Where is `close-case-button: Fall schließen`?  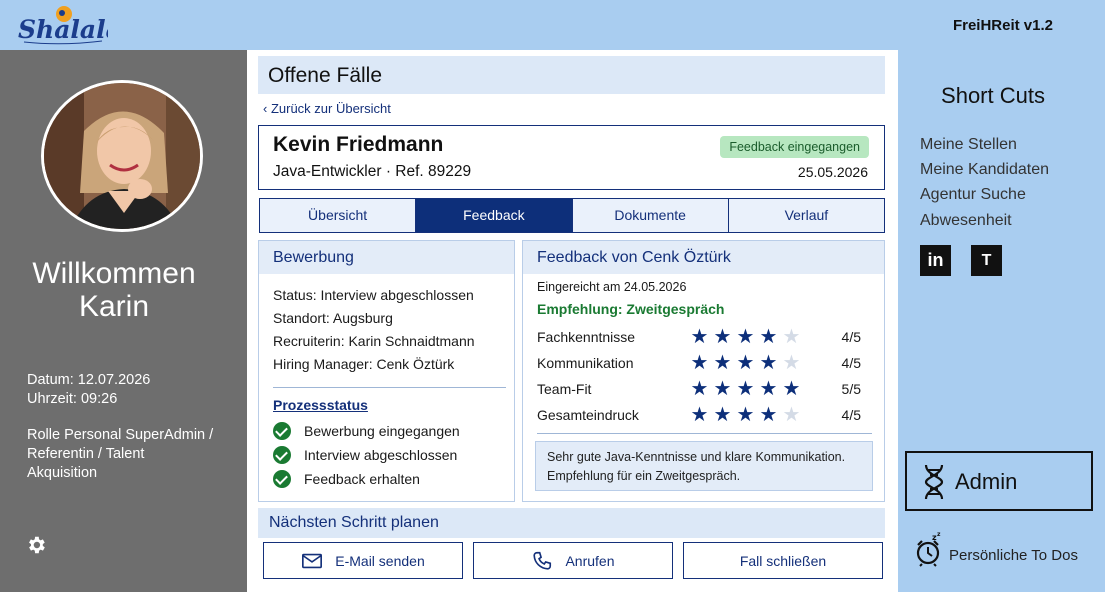 close-case-button: Fall schließen is located at coordinates (783, 560).